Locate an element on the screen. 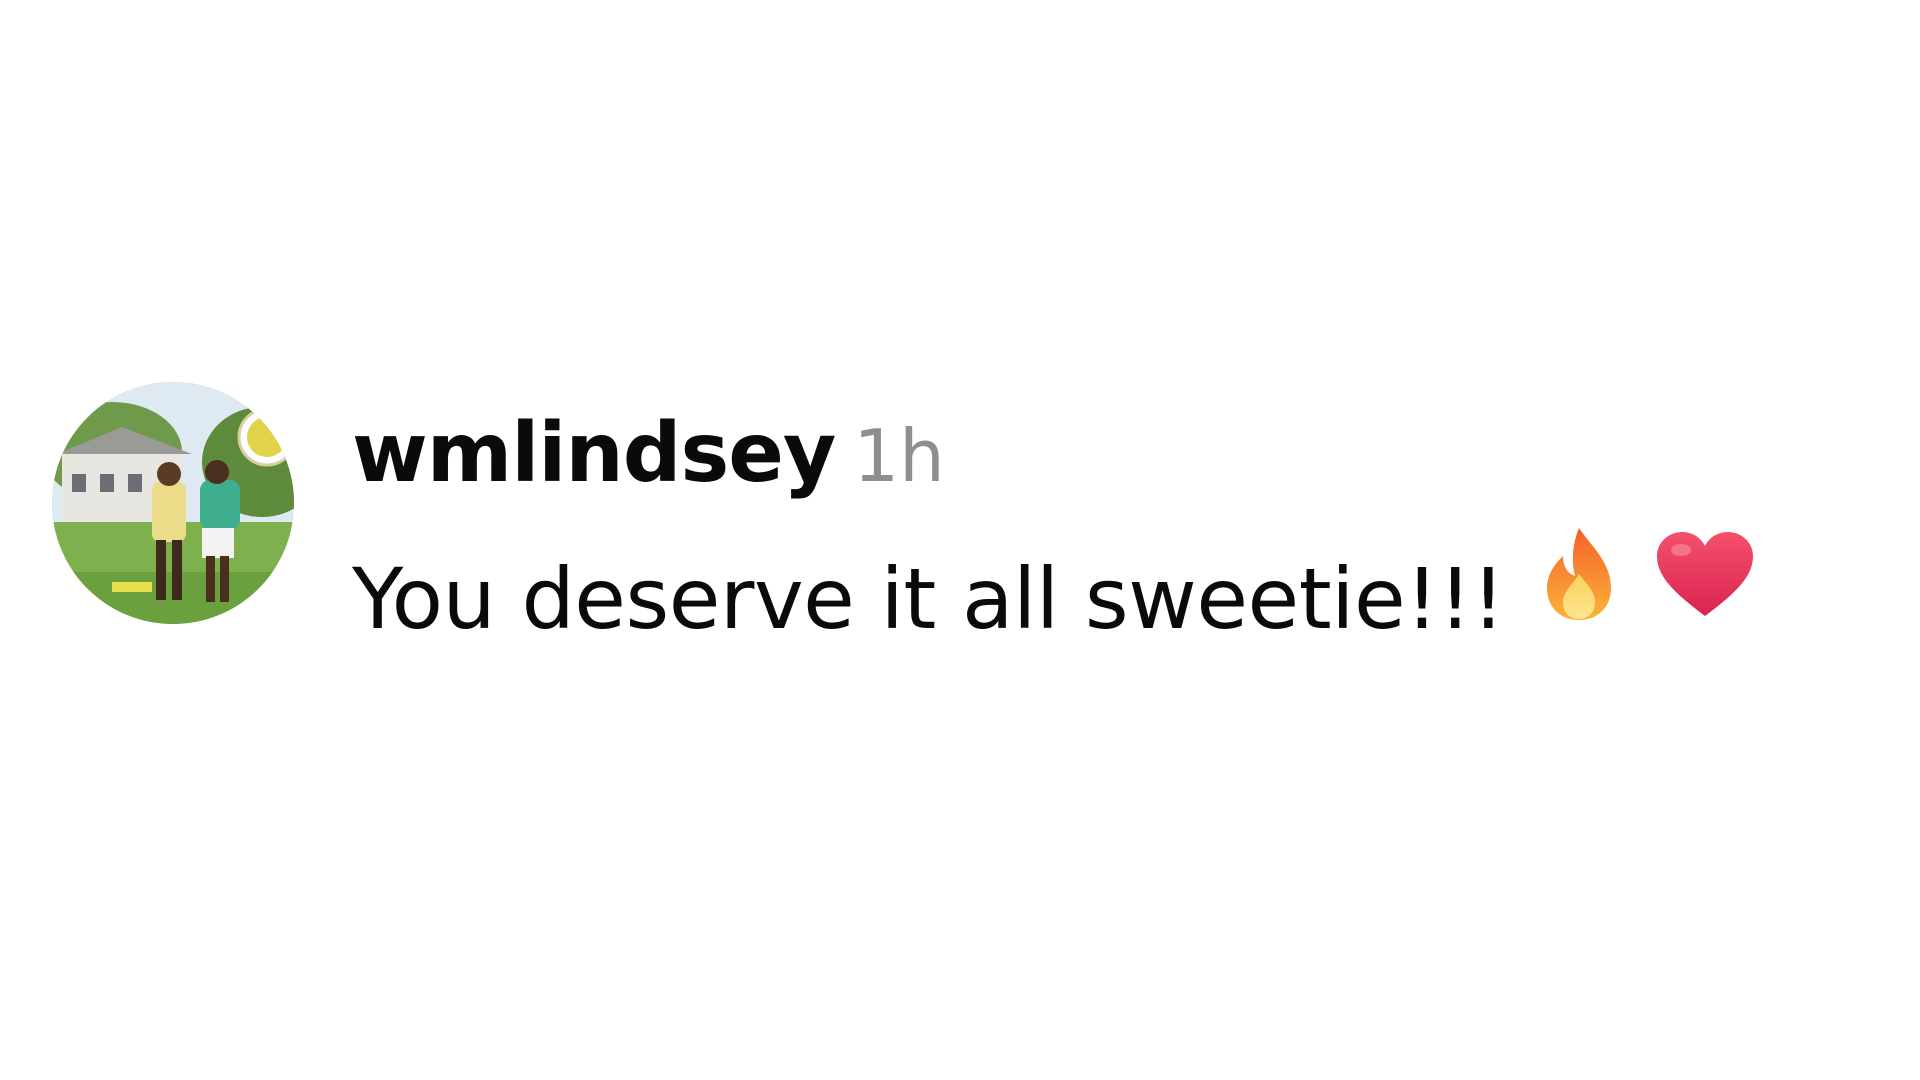 Image resolution: width=1920 pixels, height=1080 pixels. avatar is located at coordinates (173, 503).